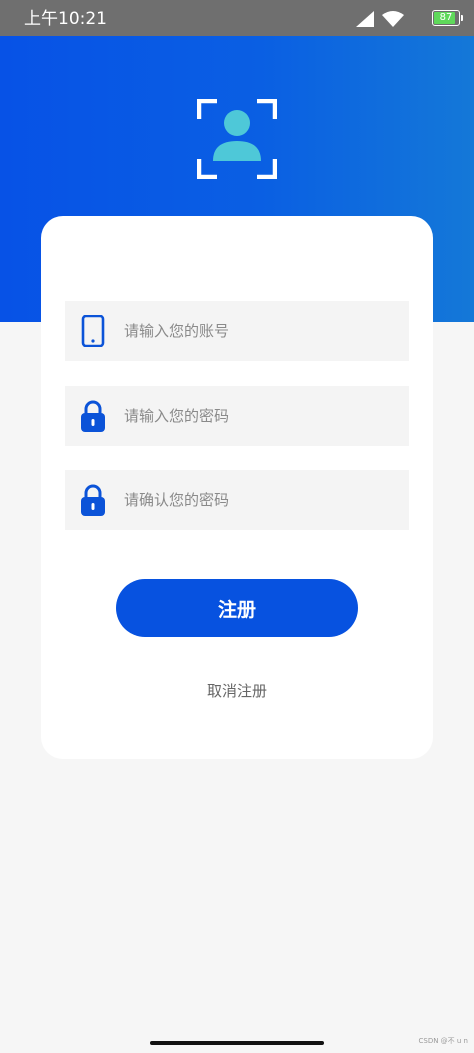 The height and width of the screenshot is (1053, 474). Describe the element at coordinates (259, 331) in the screenshot. I see `account-input` at that location.